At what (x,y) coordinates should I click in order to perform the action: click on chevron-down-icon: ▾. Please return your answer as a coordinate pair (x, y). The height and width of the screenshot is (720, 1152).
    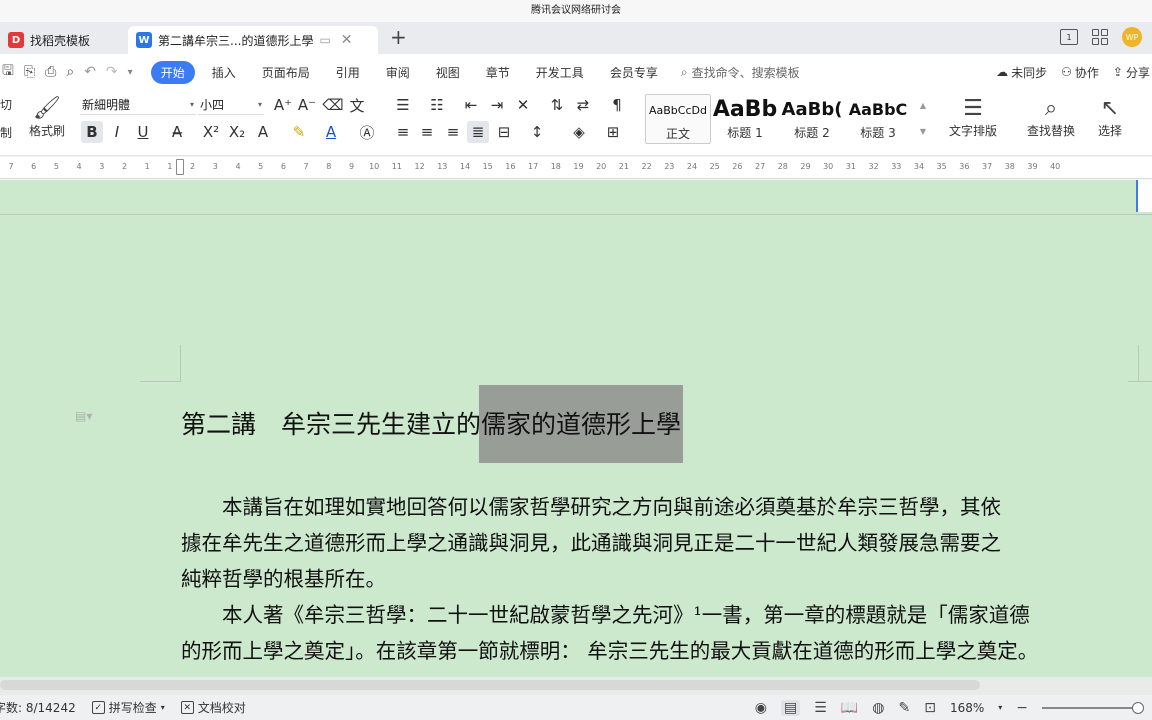
    Looking at the image, I should click on (1000, 707).